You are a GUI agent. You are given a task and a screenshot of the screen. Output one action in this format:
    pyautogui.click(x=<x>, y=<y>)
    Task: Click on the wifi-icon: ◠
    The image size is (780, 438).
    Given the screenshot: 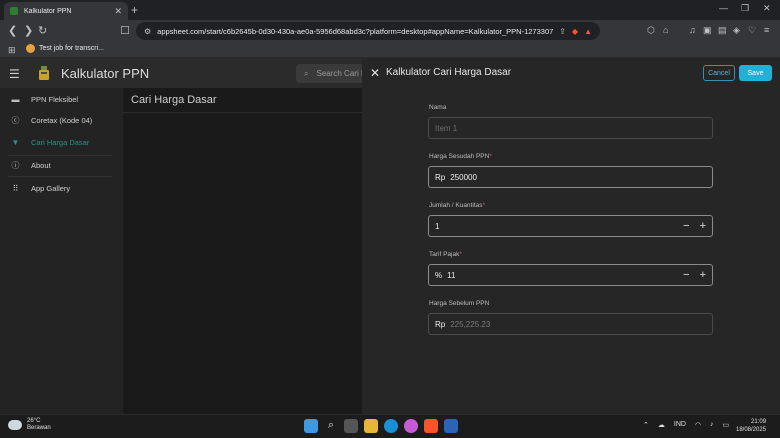 What is the action you would take?
    pyautogui.click(x=698, y=425)
    